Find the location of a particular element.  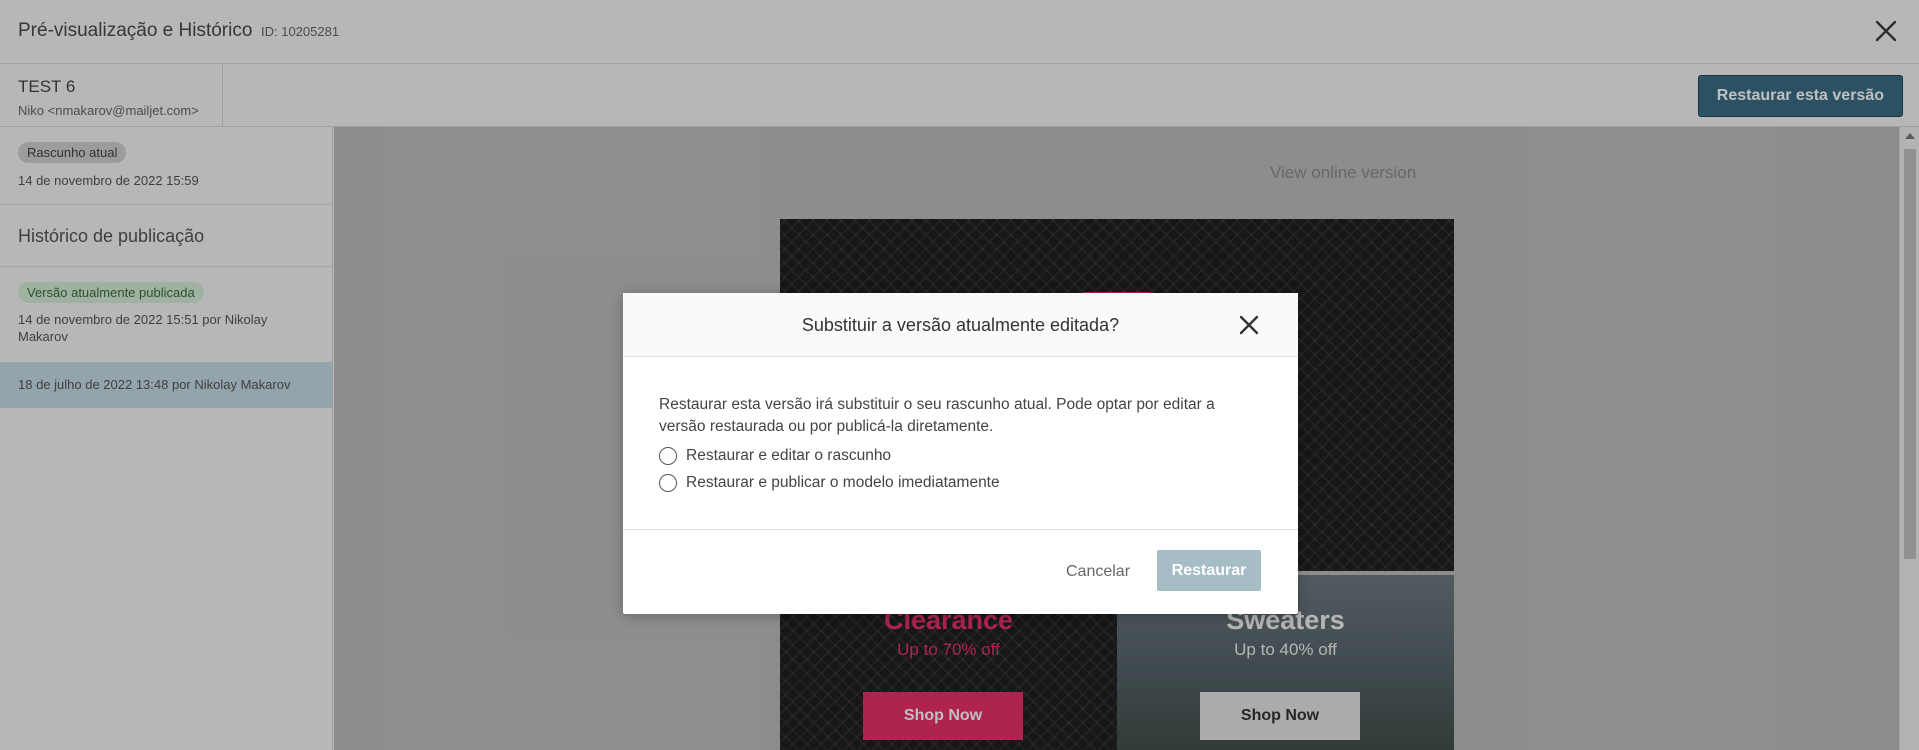

dialog-footer: Cancelar Restaurar is located at coordinates (960, 571).